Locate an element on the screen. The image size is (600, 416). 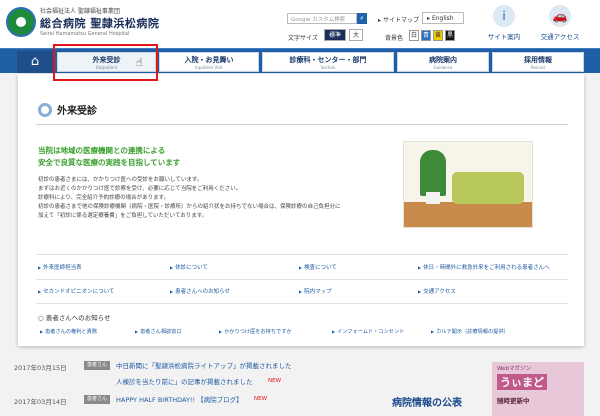
search-icon: ⌕ is located at coordinates (362, 18).